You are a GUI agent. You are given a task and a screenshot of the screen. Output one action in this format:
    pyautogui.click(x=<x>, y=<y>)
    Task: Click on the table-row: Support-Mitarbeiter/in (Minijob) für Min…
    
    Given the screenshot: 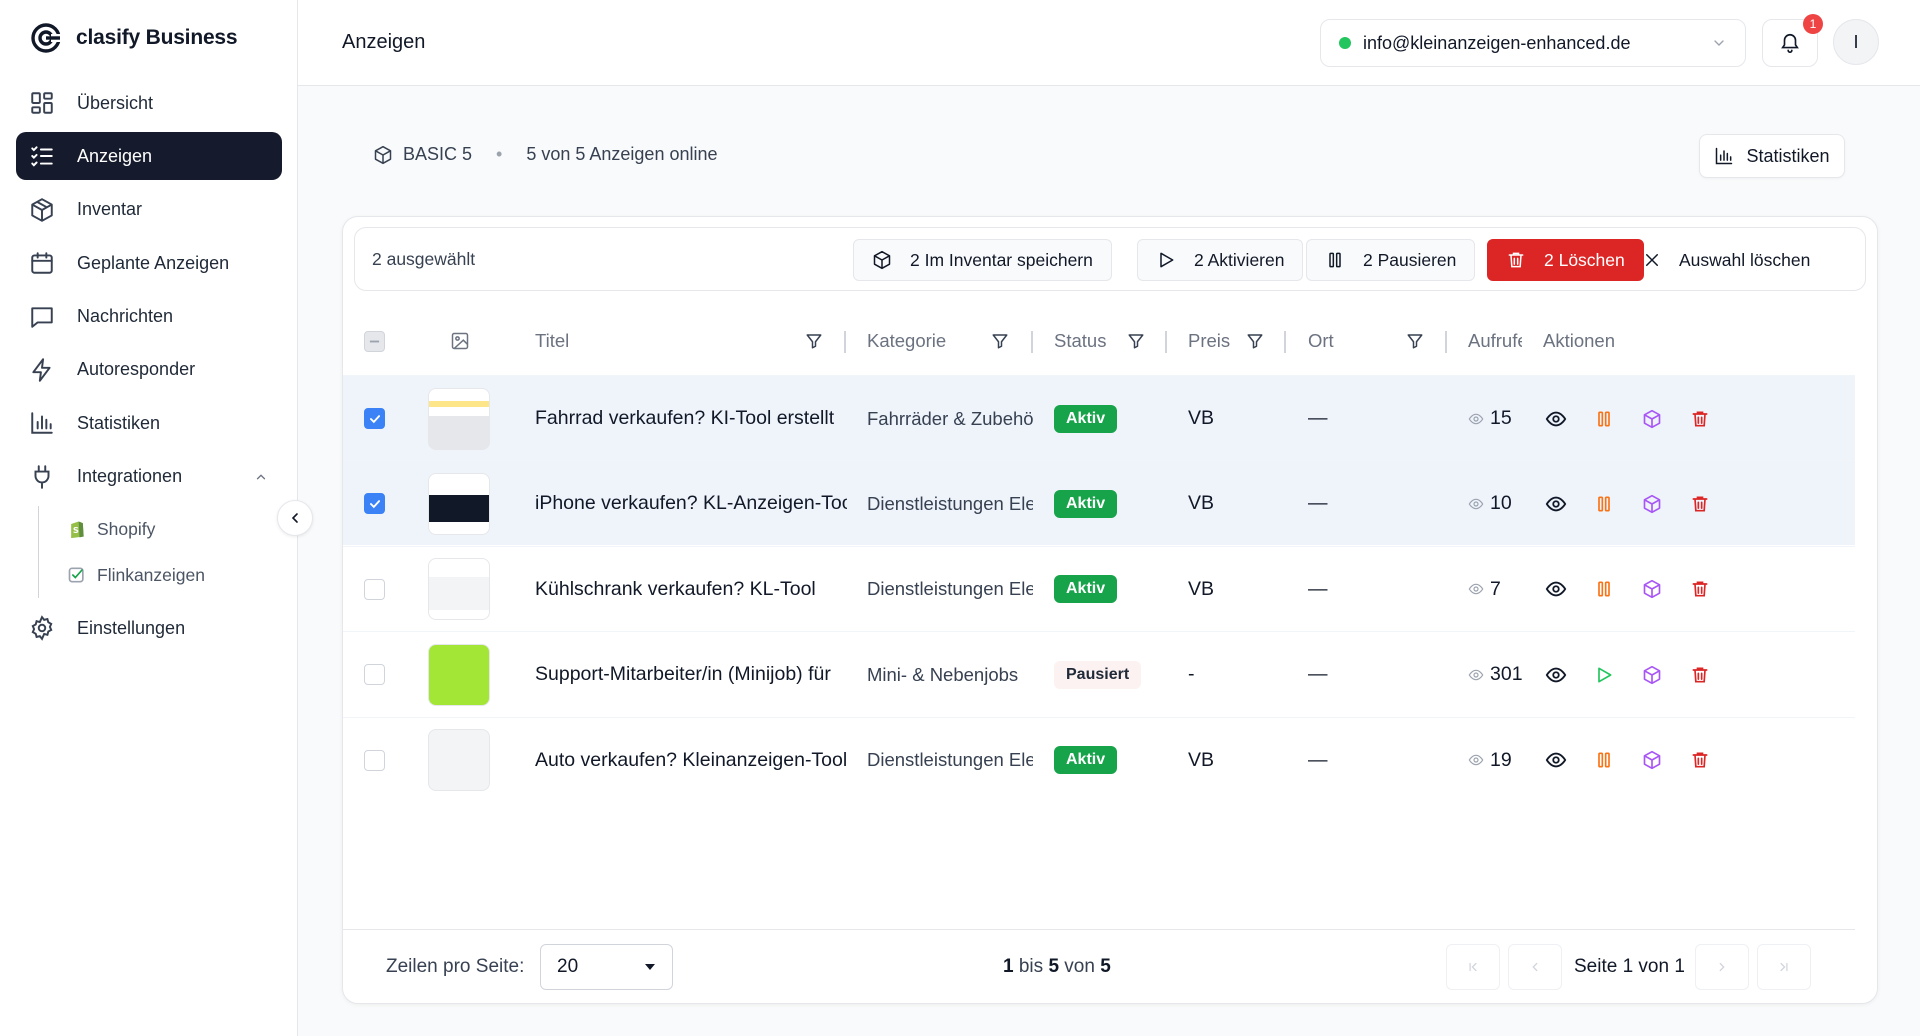 What is the action you would take?
    pyautogui.click(x=1099, y=673)
    